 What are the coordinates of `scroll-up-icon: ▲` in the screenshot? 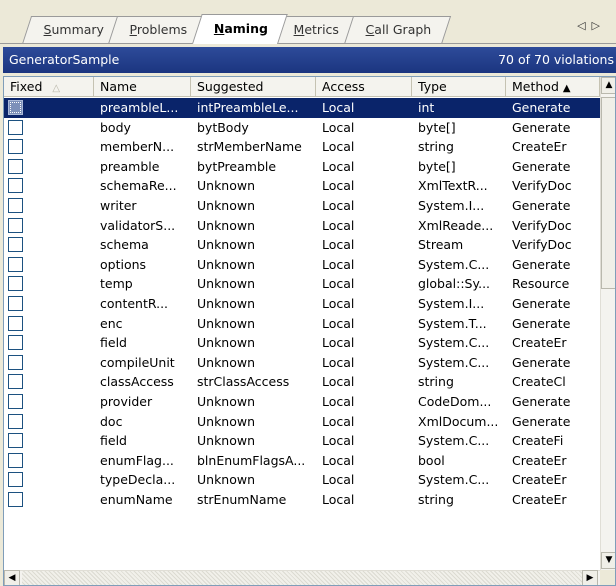 It's located at (608, 85).